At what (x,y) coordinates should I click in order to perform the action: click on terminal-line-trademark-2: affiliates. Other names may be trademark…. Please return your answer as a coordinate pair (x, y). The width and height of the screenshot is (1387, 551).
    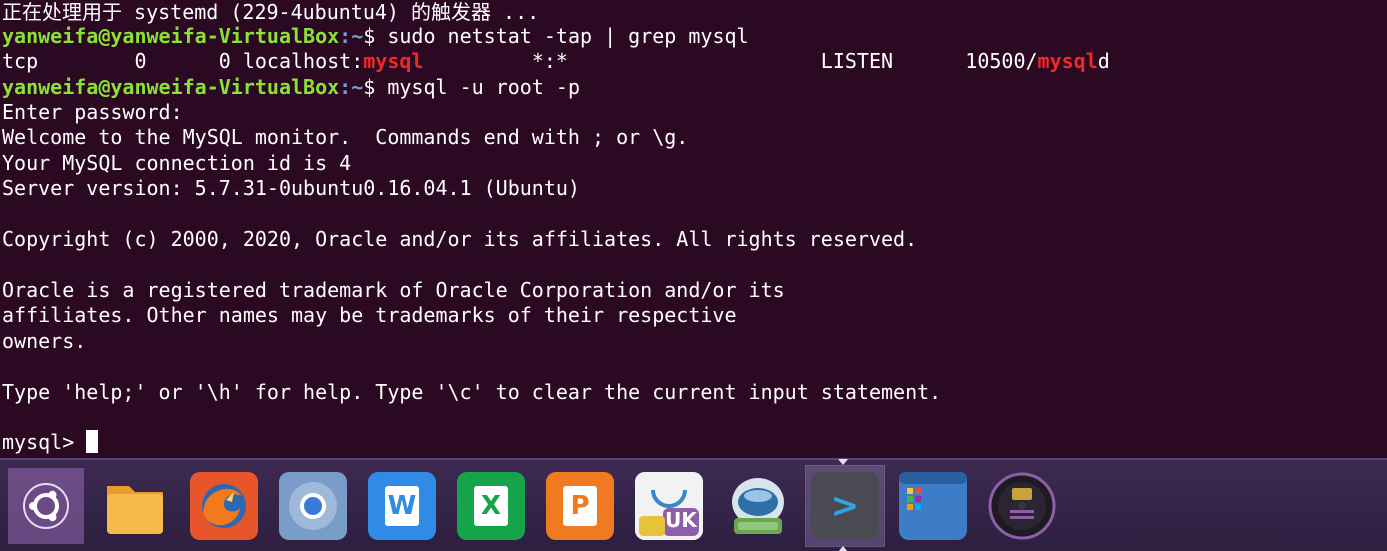
    Looking at the image, I should click on (369, 315).